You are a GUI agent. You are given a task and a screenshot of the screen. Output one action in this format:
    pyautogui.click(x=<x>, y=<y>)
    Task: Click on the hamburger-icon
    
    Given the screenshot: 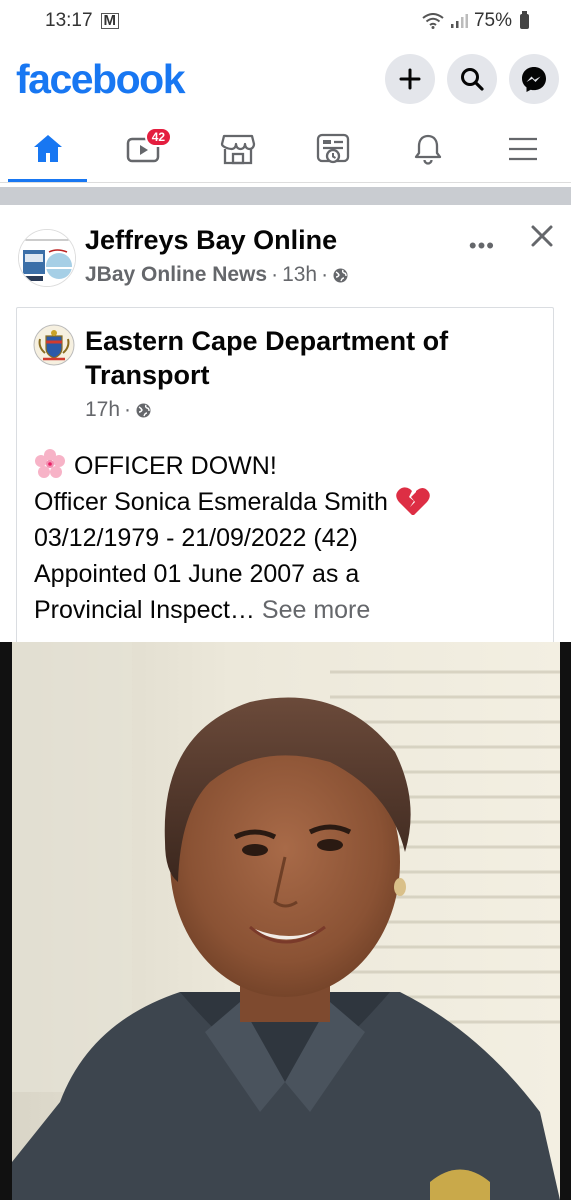 What is the action you would take?
    pyautogui.click(x=523, y=148)
    